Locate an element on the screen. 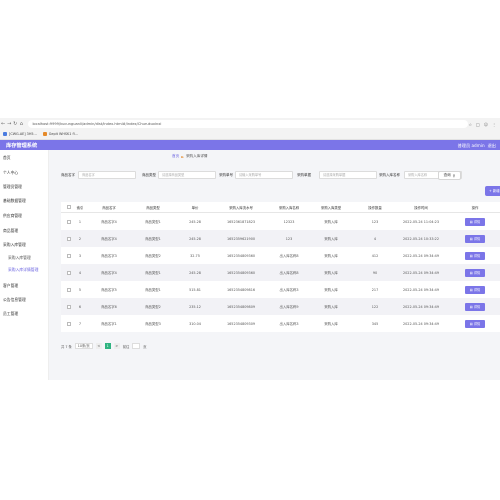  pagination: 共 7 条 10条/页 < 1 > 前往 页 is located at coordinates (104, 346).